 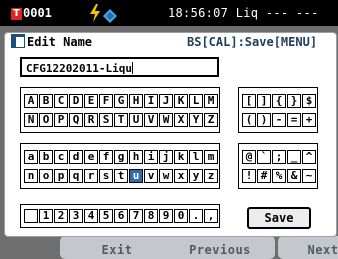 What do you see at coordinates (31, 101) in the screenshot?
I see `key-A: A` at bounding box center [31, 101].